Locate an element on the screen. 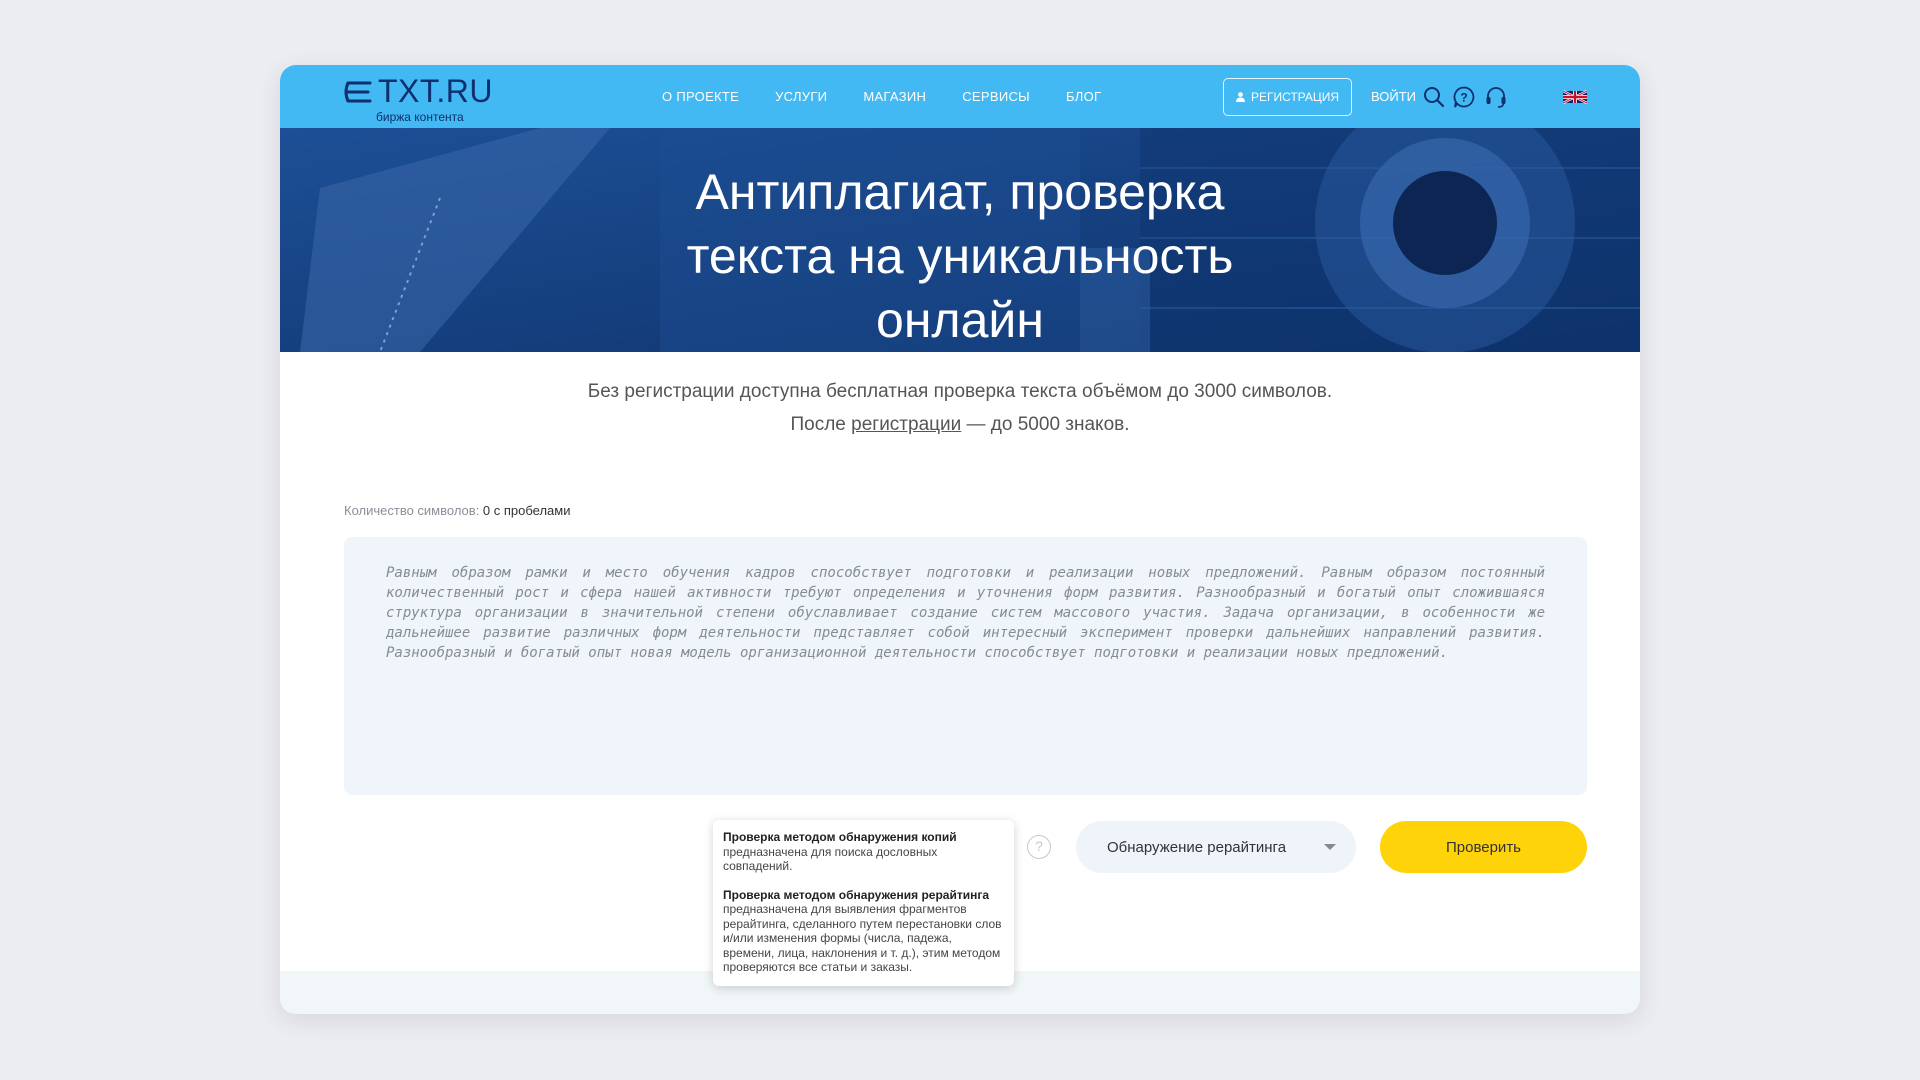 The width and height of the screenshot is (1920, 1080). chevron-down-icon is located at coordinates (1330, 847).